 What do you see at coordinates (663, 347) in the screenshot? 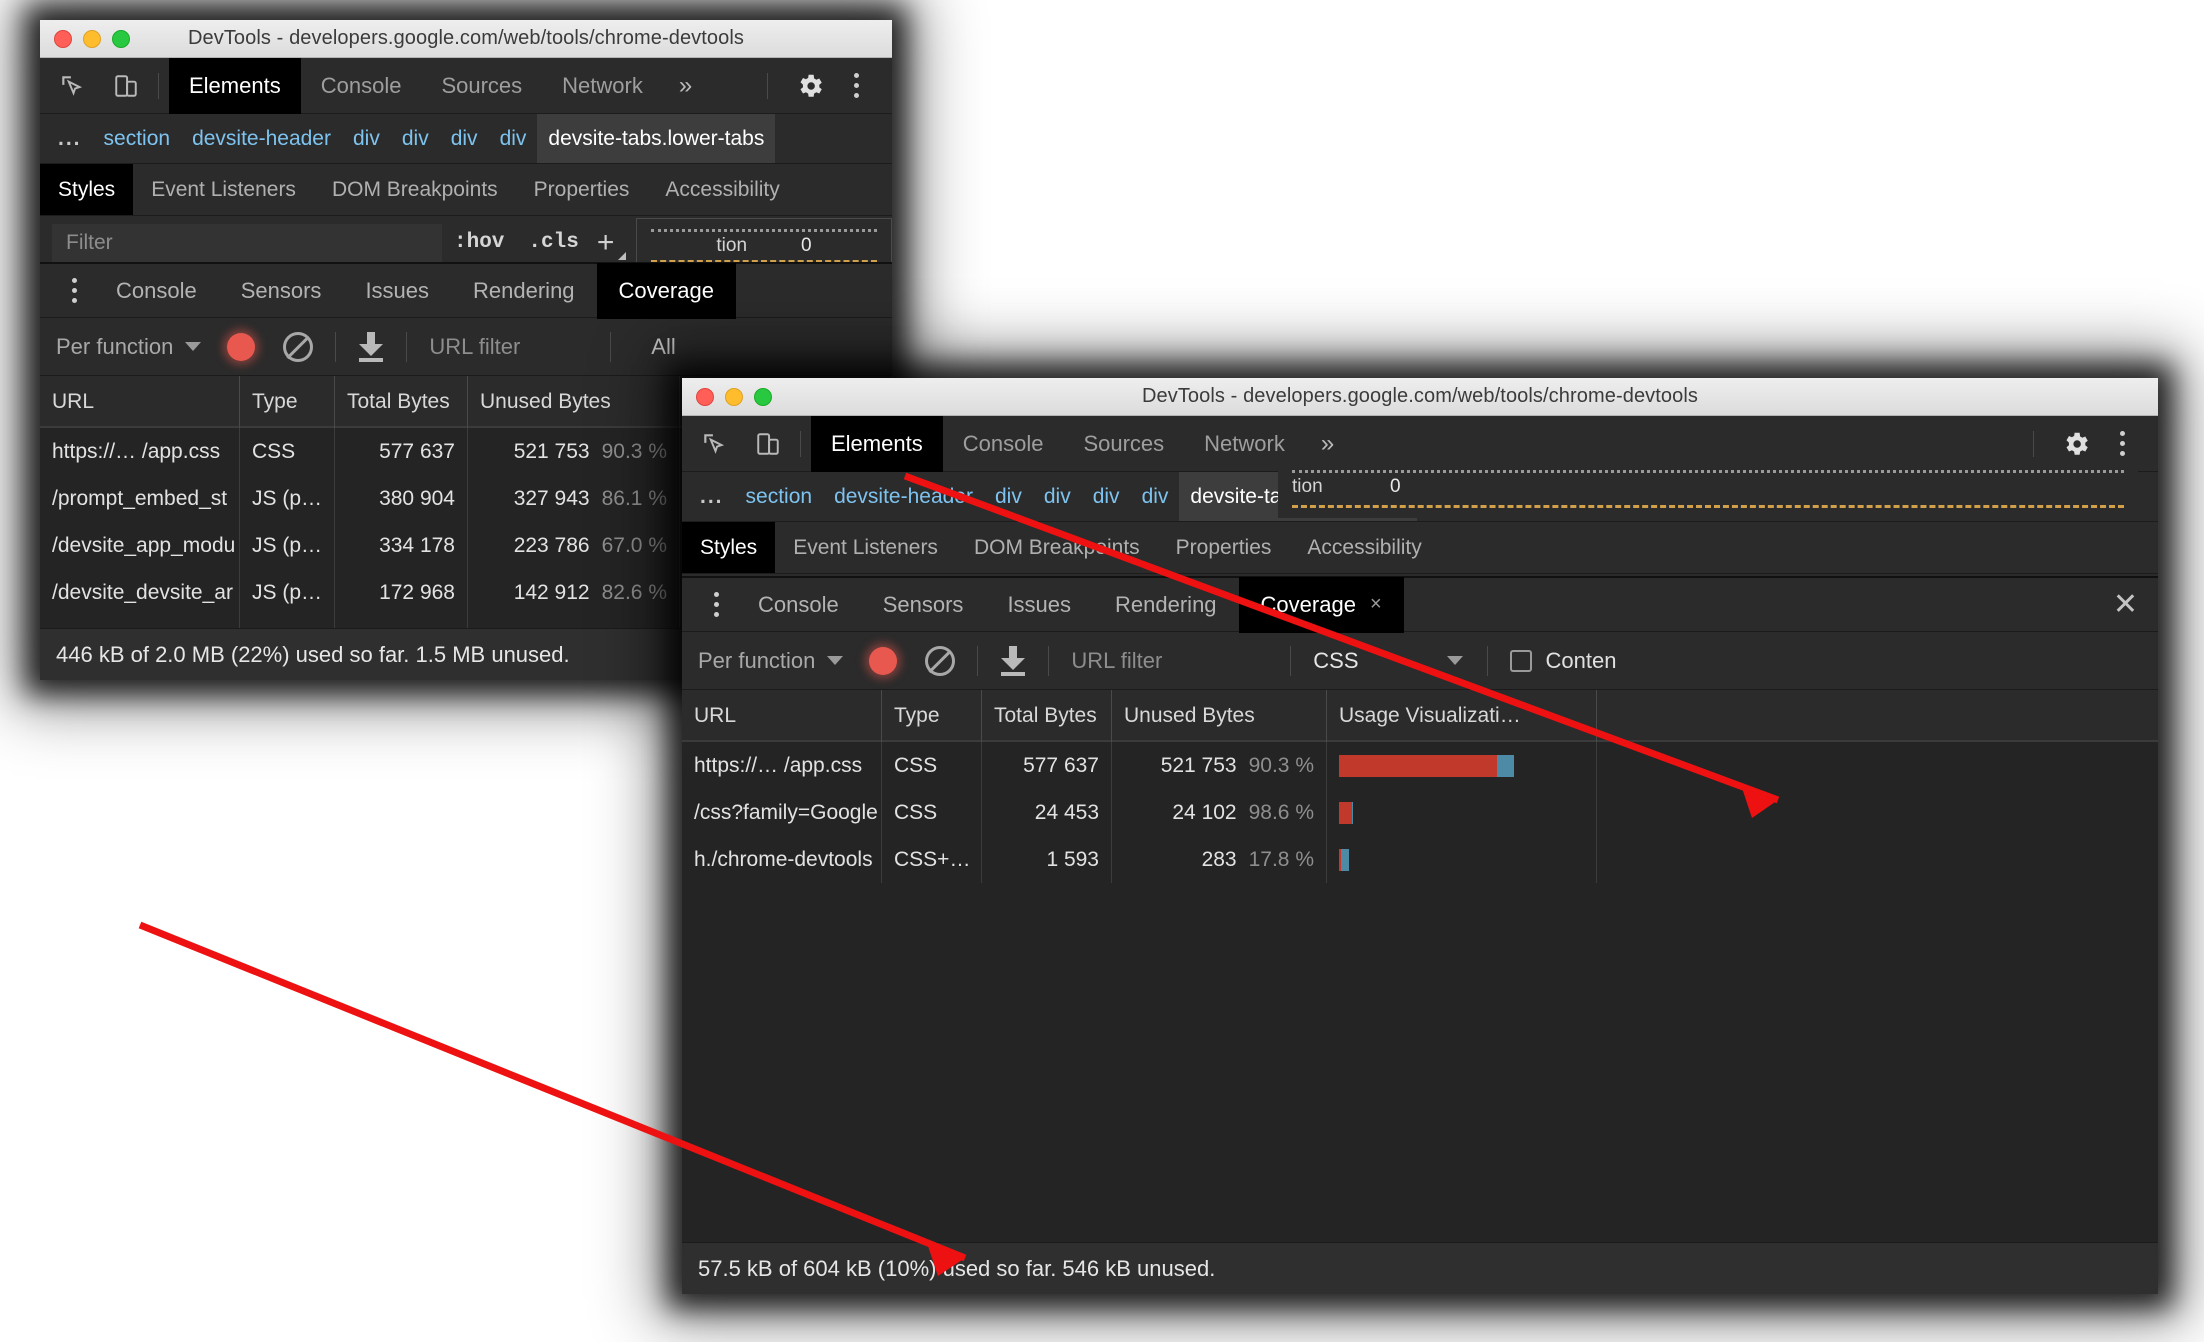
I see `coverage-type-filter: All` at bounding box center [663, 347].